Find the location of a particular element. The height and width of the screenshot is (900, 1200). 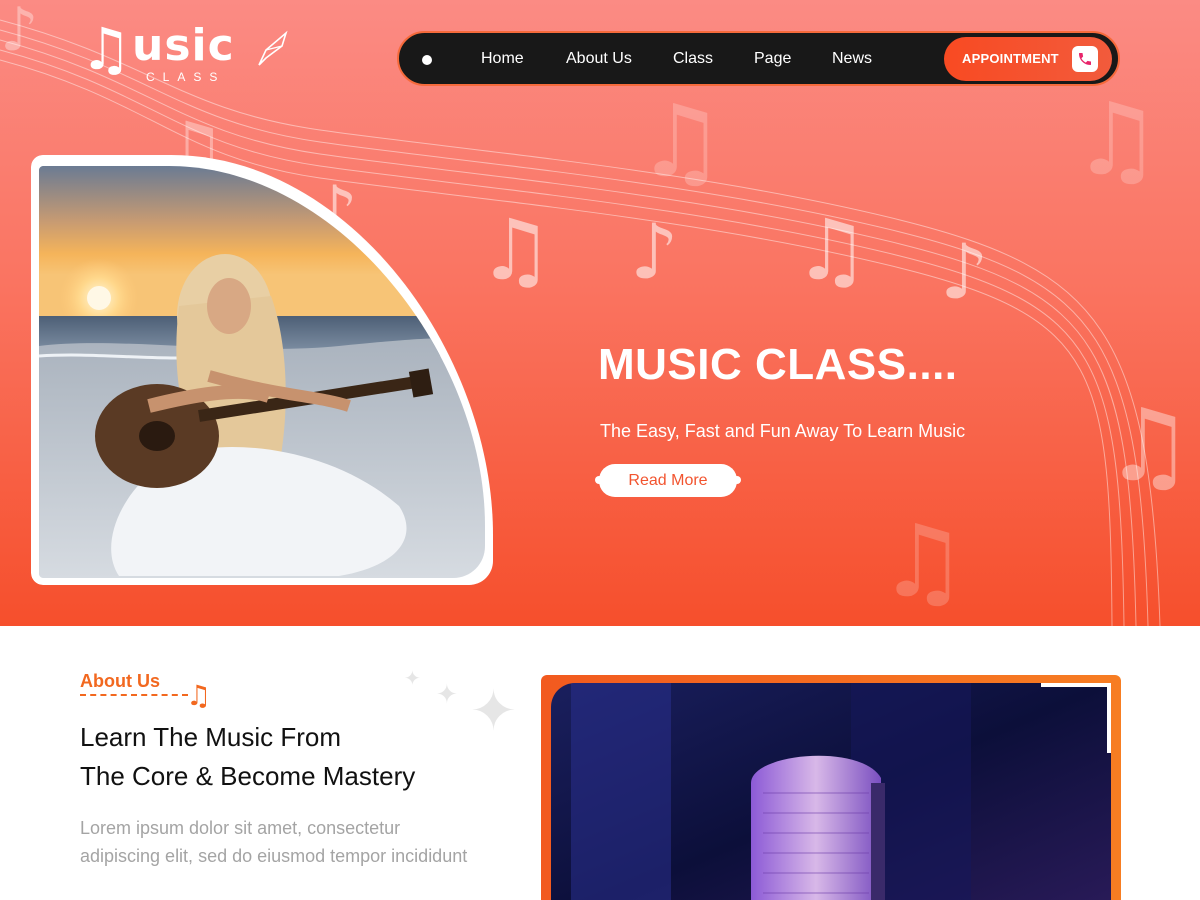

nav-item-news: News is located at coordinates (852, 59).